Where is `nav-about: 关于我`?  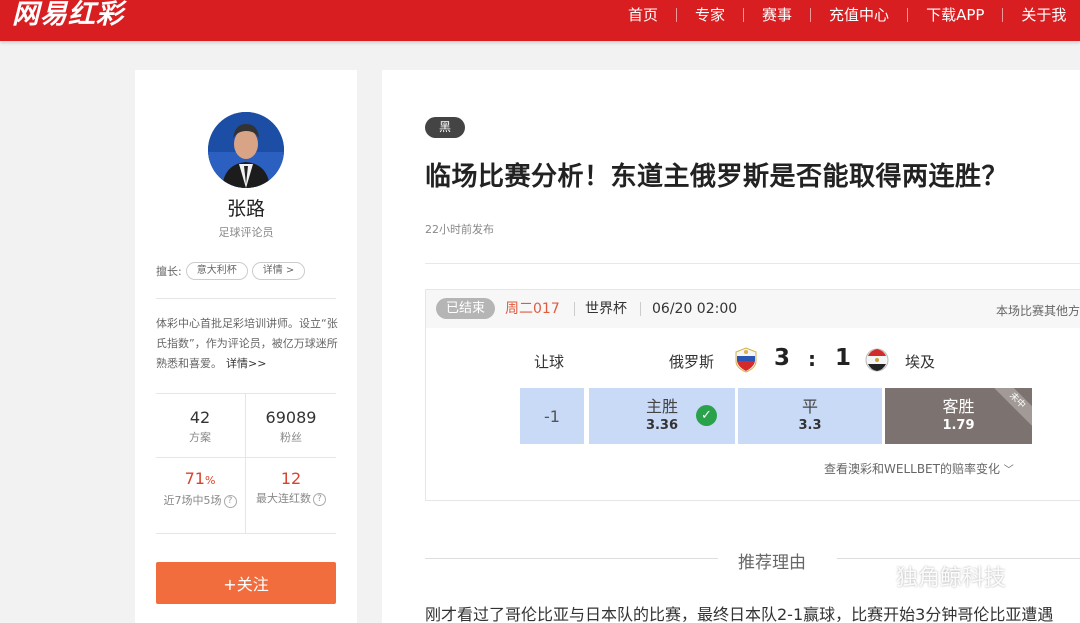
nav-about: 关于我 is located at coordinates (1041, 15).